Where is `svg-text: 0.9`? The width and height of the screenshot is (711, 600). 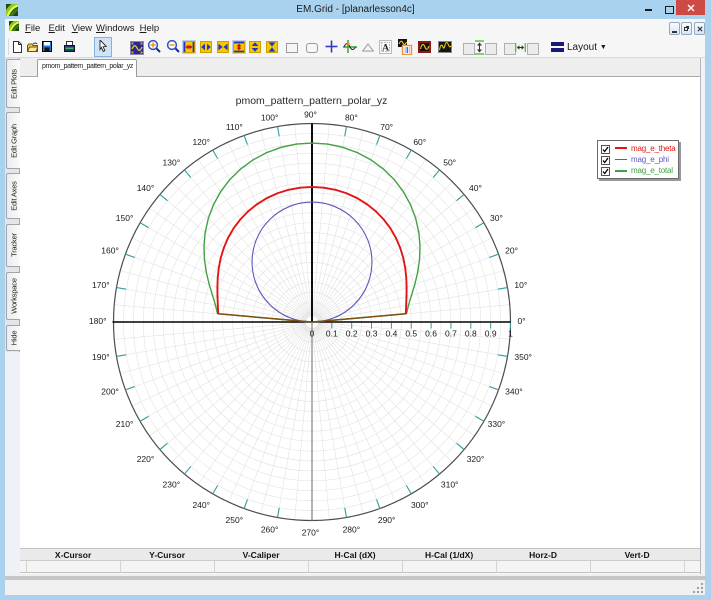 svg-text: 0.9 is located at coordinates (491, 334).